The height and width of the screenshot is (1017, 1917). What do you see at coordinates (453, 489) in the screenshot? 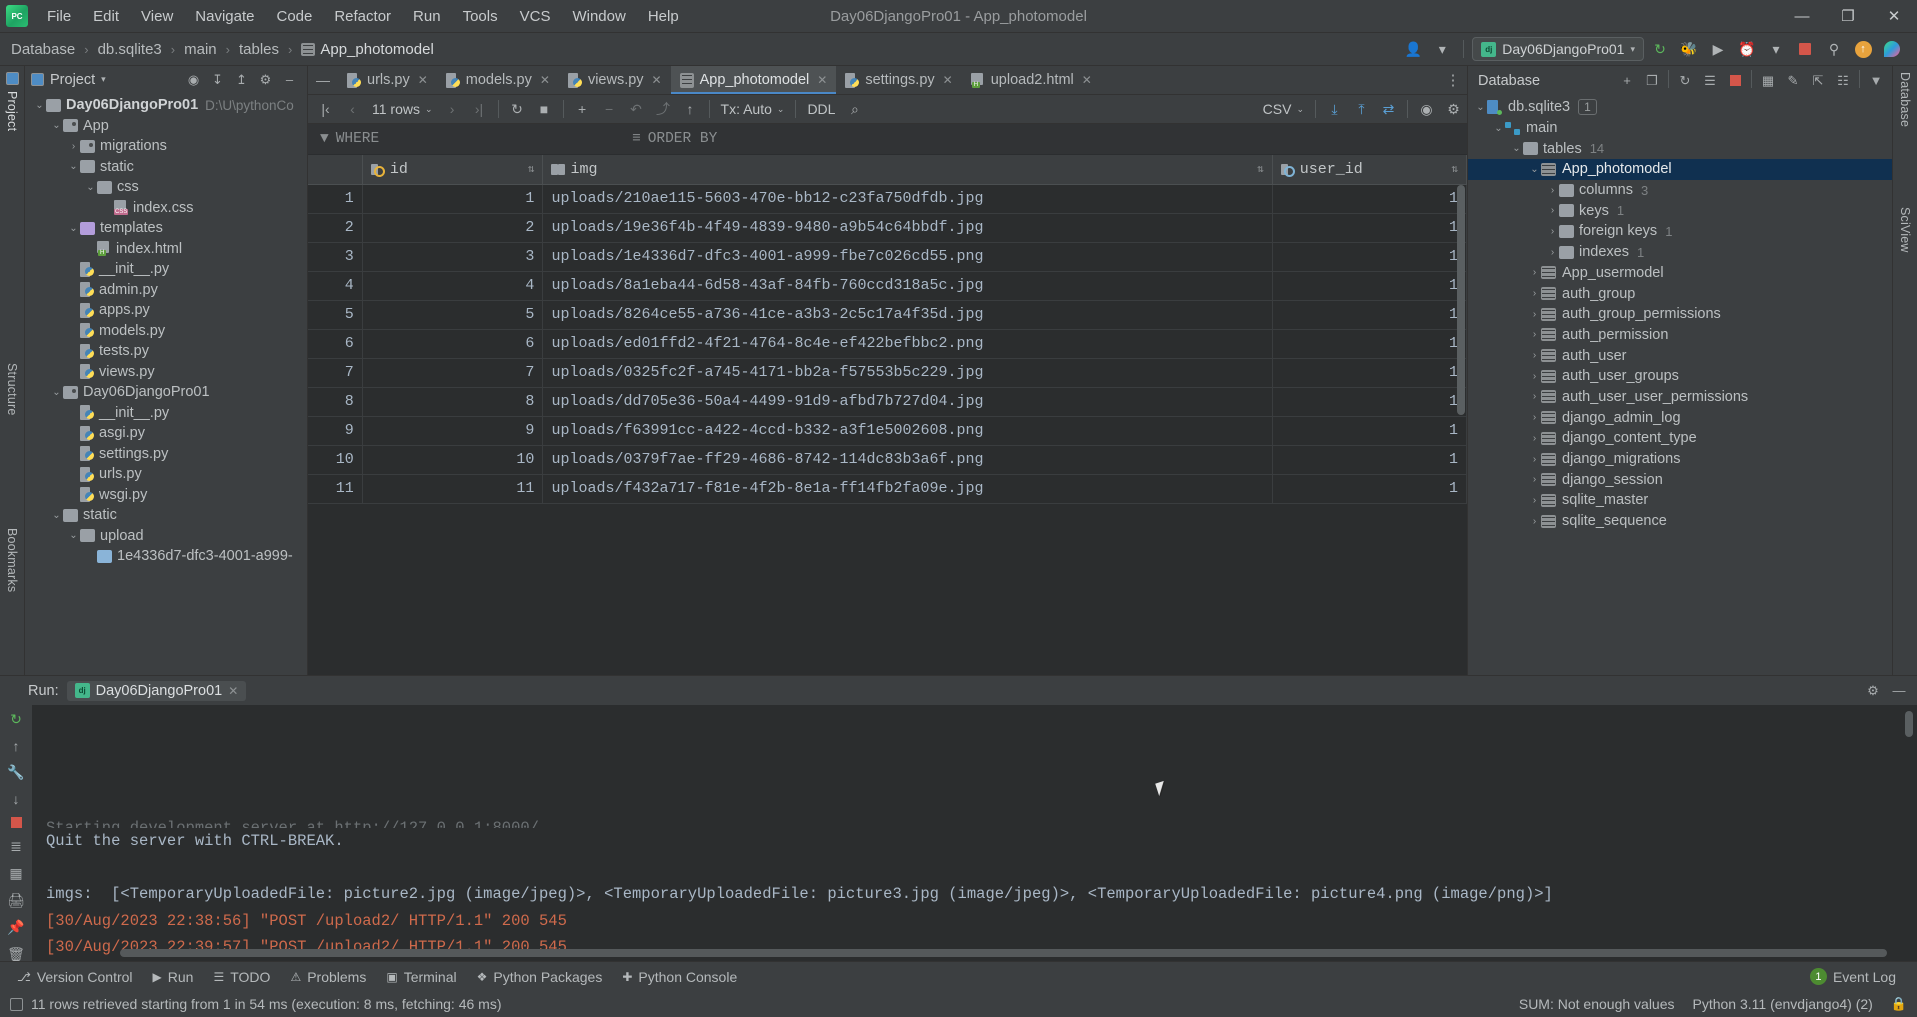
I see `cell-id: 11` at bounding box center [453, 489].